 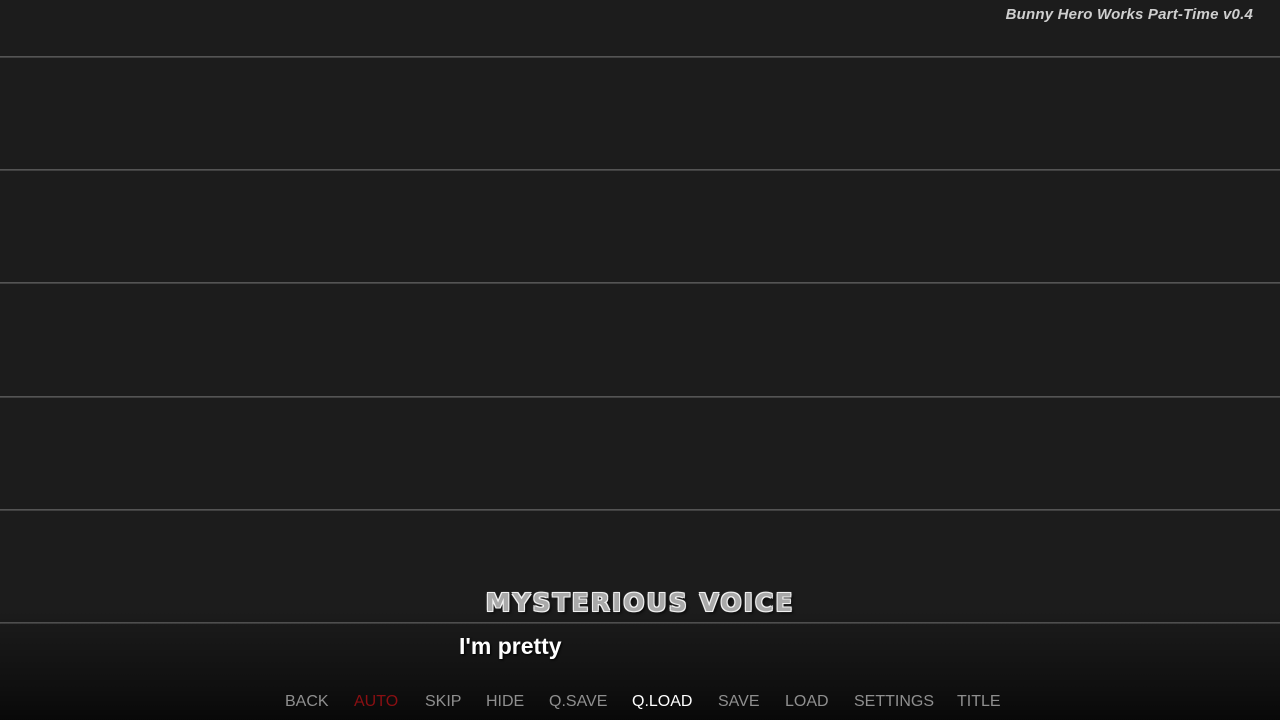 I want to click on skip-button: SKIP, so click(x=443, y=702).